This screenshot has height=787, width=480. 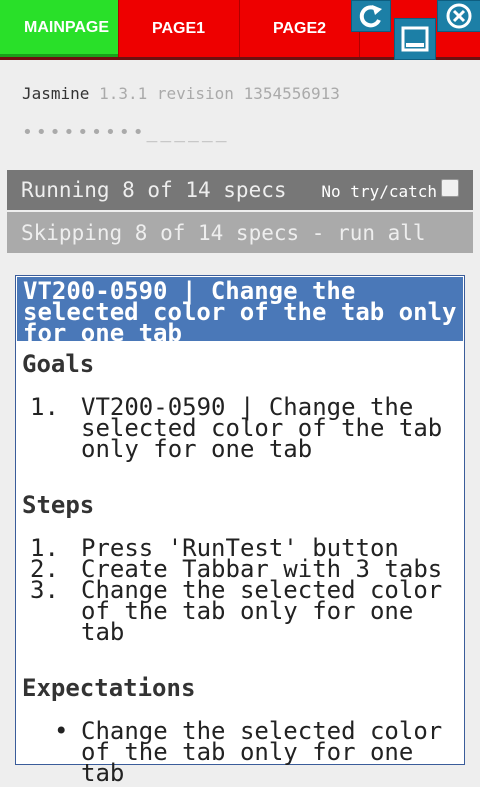 I want to click on tab-page1: PAGE1, so click(x=178, y=28).